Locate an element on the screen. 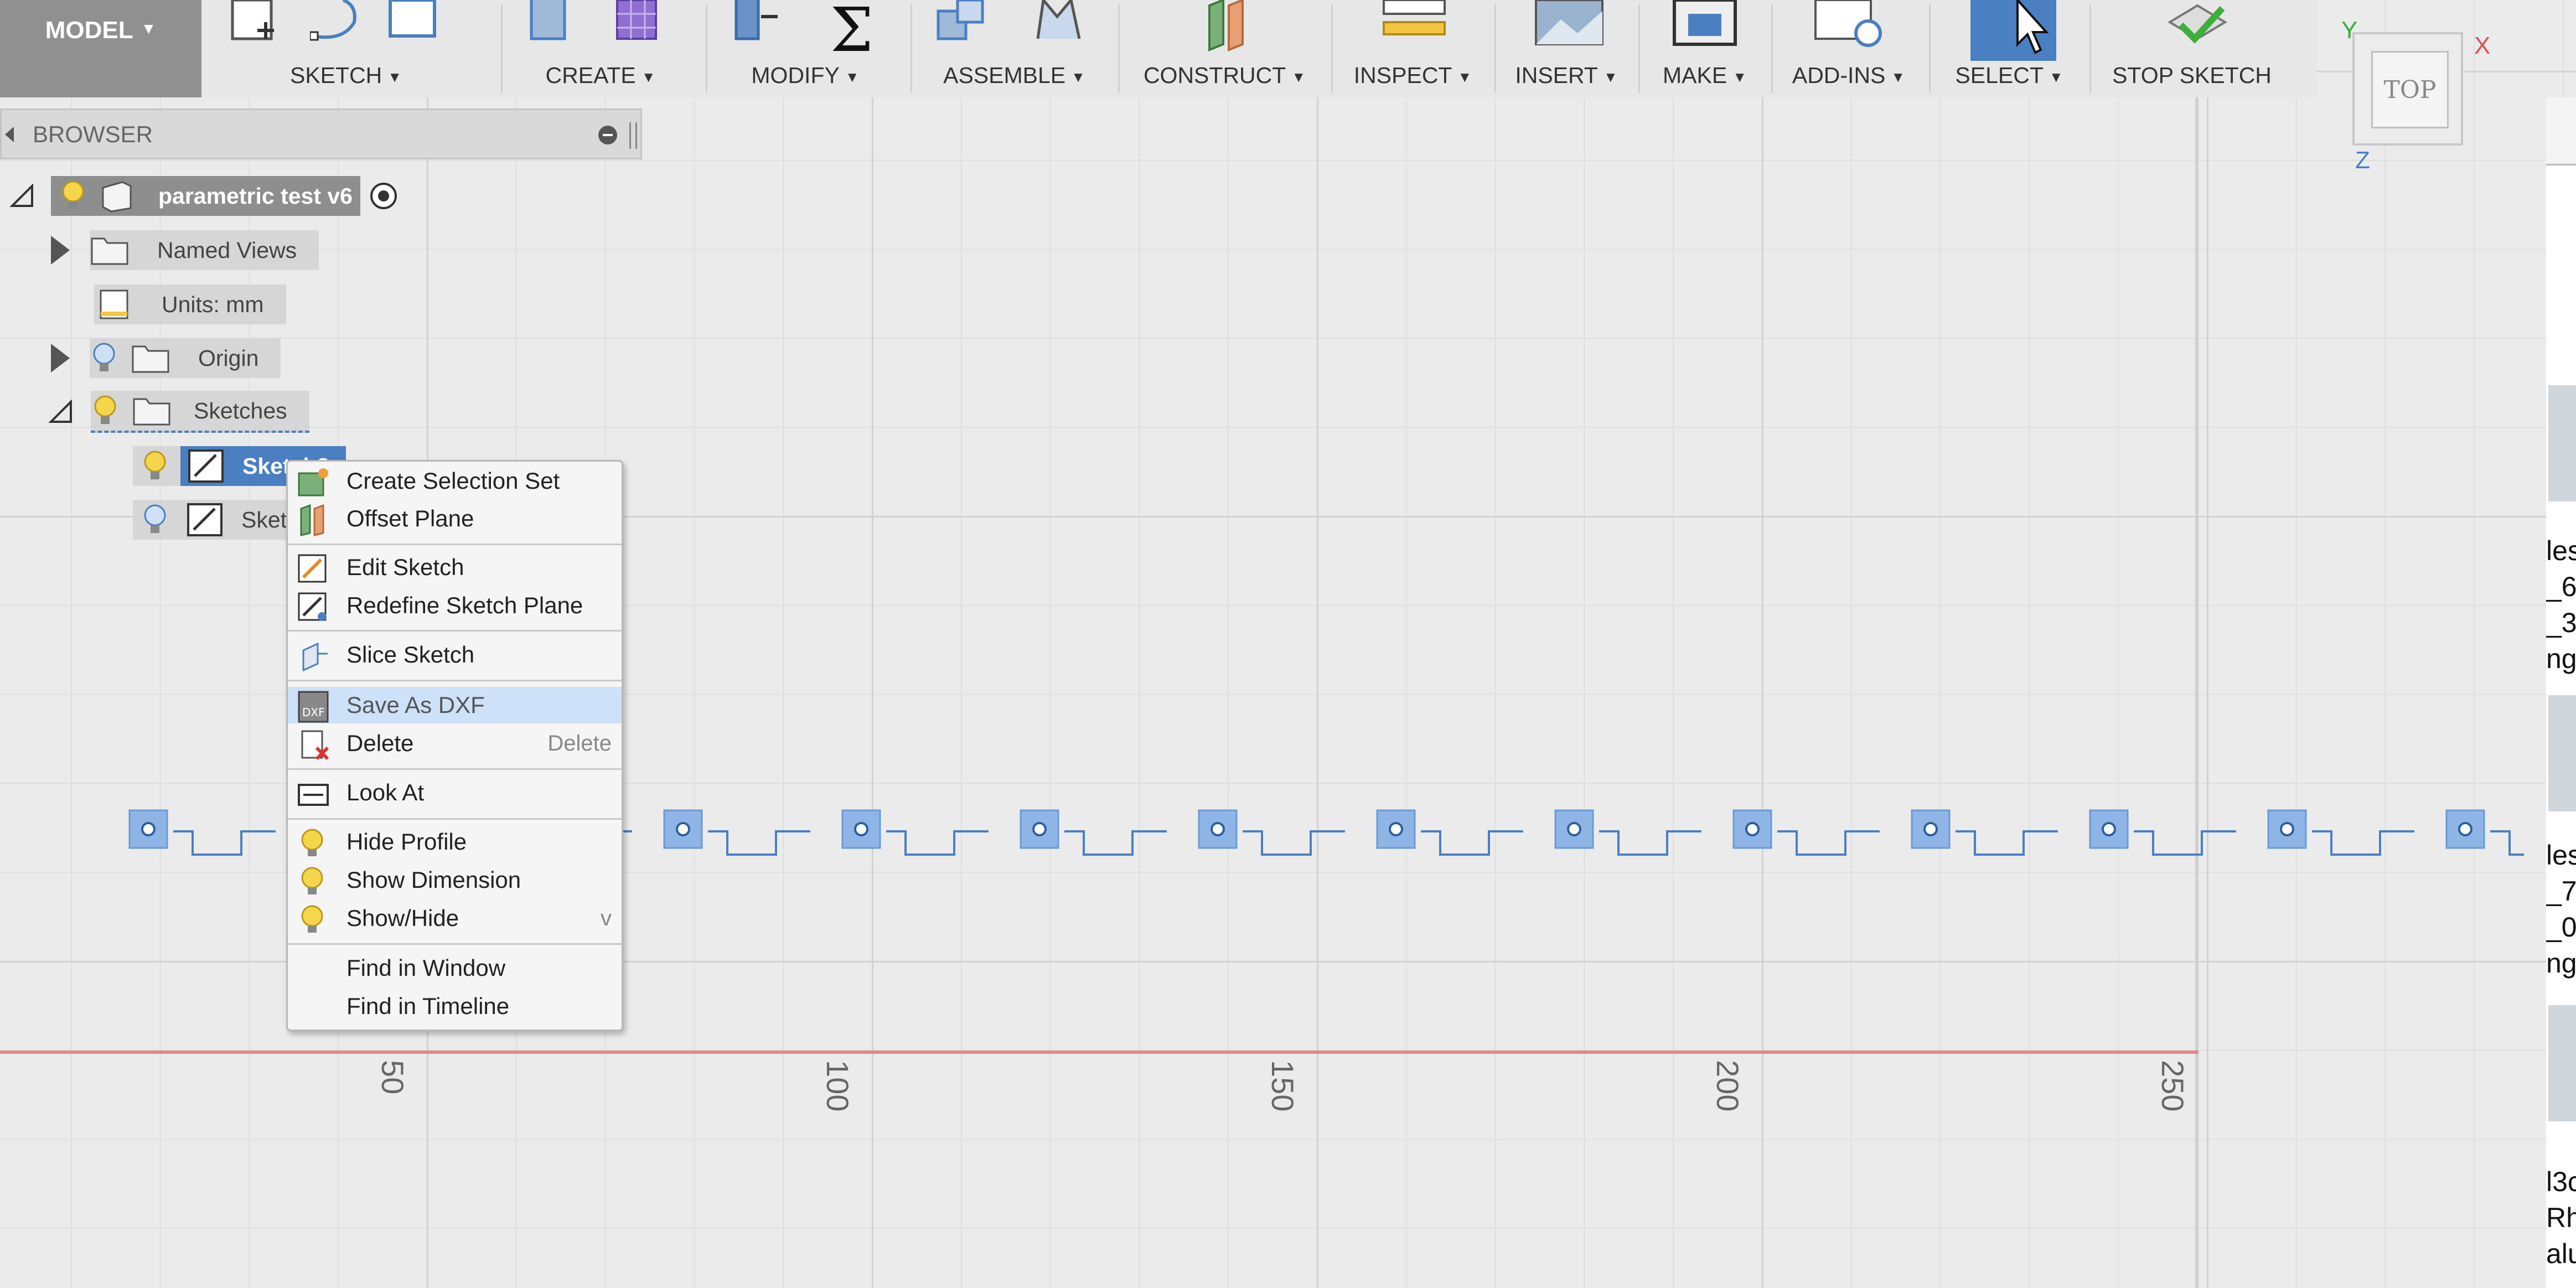 Image resolution: width=2576 pixels, height=1288 pixels. new-component-icon is located at coordinates (960, 20).